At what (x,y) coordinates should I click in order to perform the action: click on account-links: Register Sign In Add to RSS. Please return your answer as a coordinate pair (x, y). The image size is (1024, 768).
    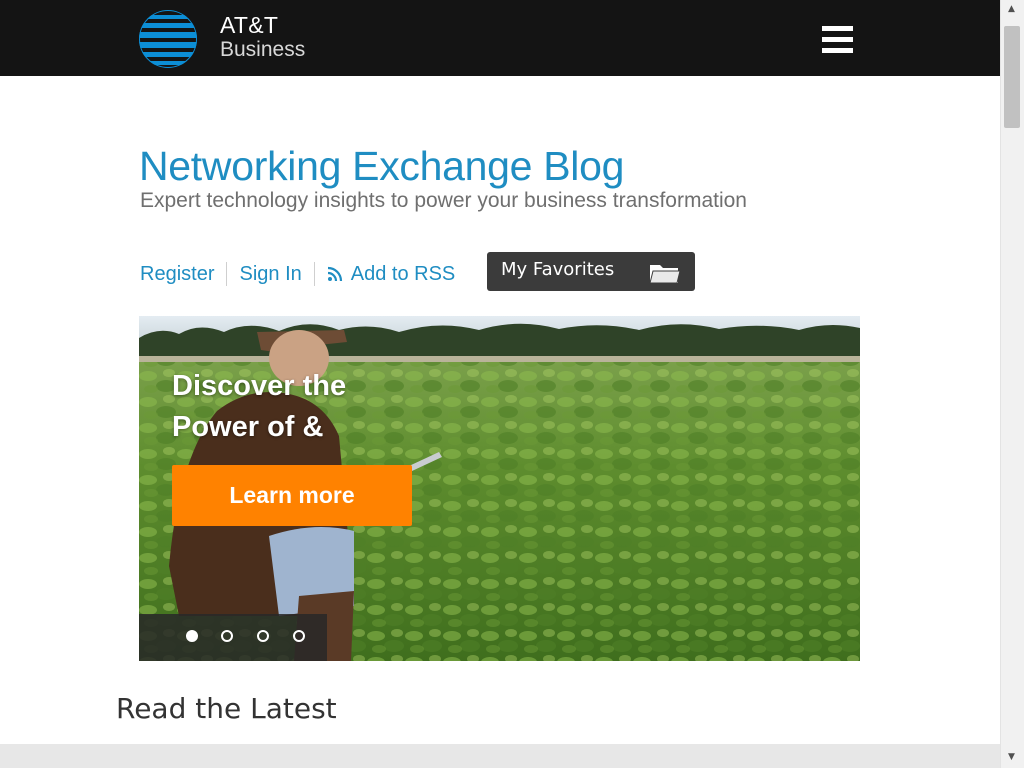
    Looking at the image, I should click on (297, 274).